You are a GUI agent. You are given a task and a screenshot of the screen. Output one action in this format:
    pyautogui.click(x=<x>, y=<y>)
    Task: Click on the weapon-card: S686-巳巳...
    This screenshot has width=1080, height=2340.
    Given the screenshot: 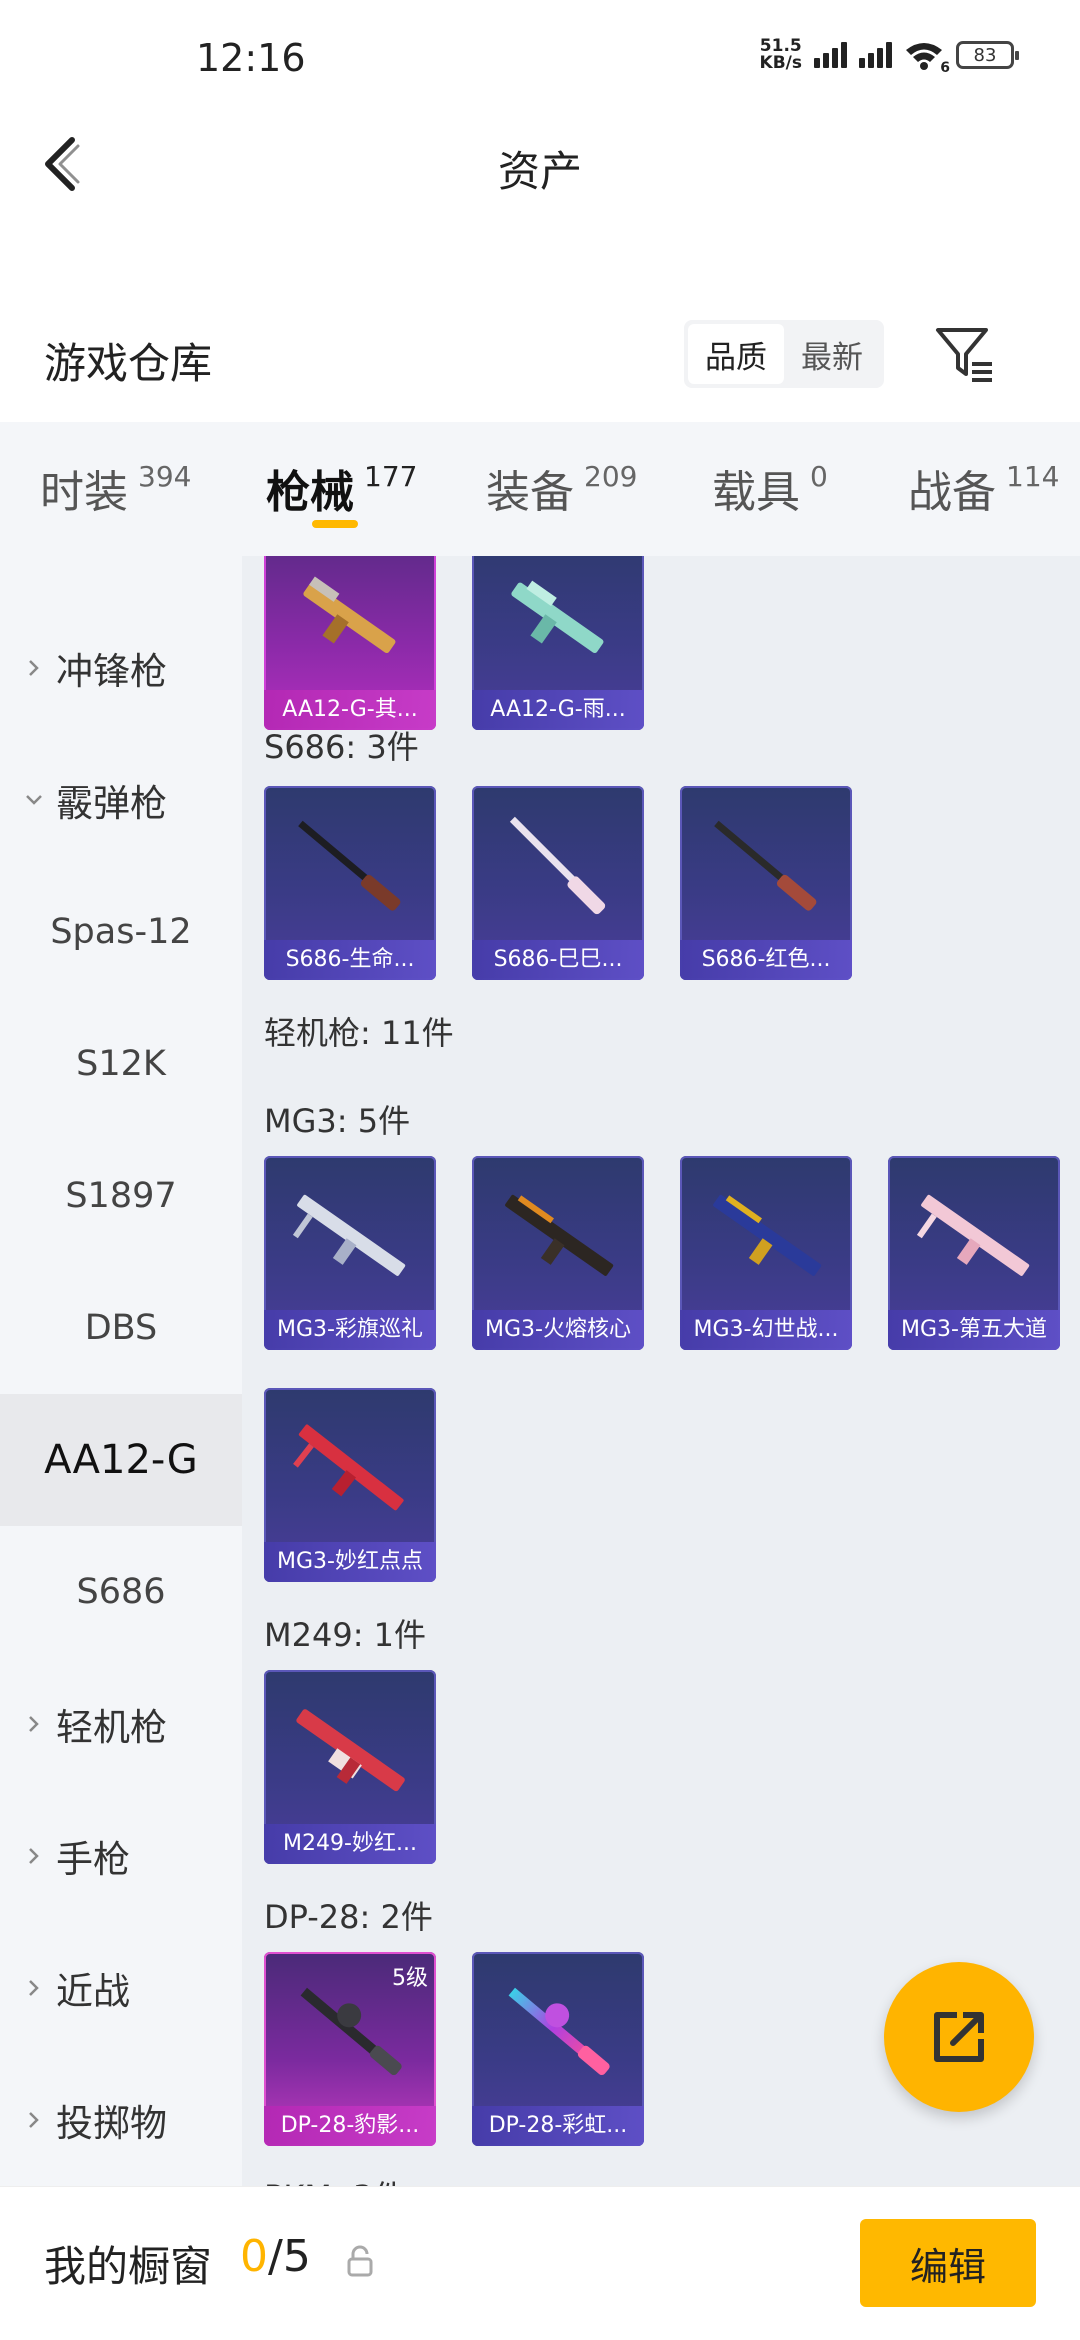 What is the action you would take?
    pyautogui.click(x=558, y=883)
    